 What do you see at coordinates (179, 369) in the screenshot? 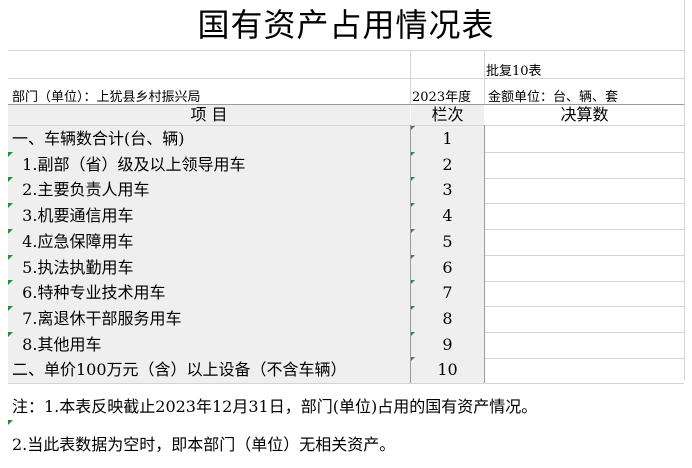
I see `row-label: 二、单价100万元（含）以上设备（不含车辆）` at bounding box center [179, 369].